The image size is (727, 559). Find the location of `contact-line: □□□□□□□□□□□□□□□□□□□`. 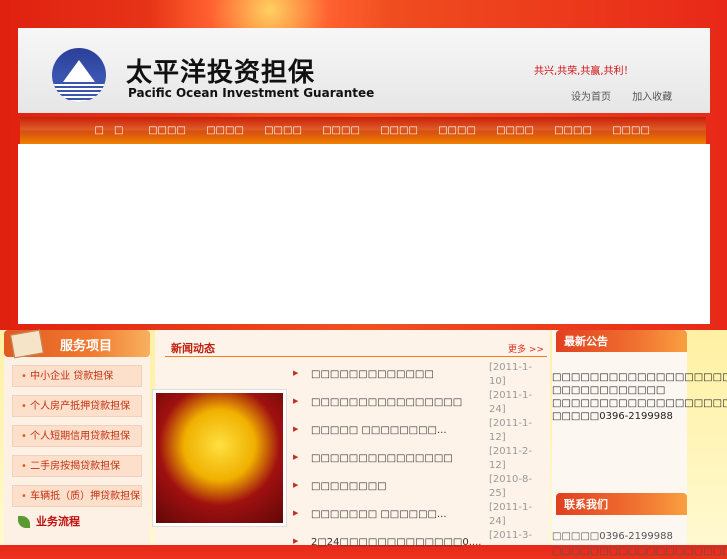

contact-line: □□□□□□□□□□□□□□□□□□□ is located at coordinates (639, 551).